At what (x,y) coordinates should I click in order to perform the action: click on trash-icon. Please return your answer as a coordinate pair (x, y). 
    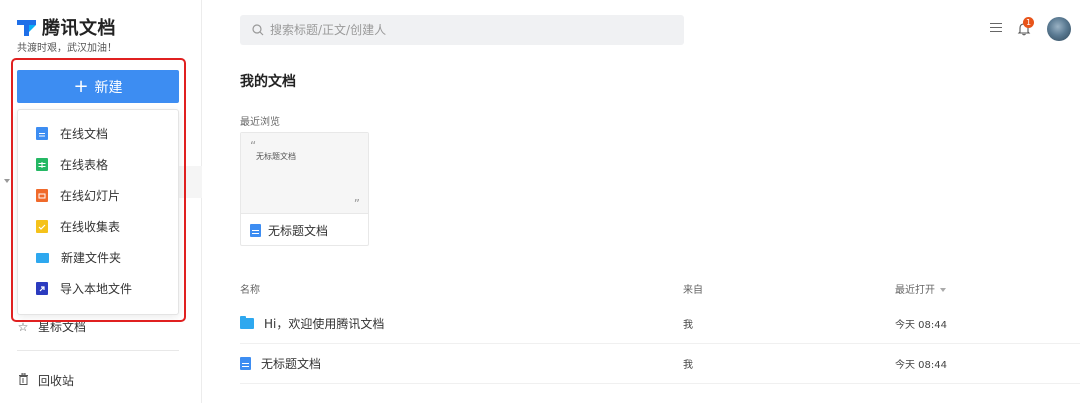
    Looking at the image, I should click on (23, 380).